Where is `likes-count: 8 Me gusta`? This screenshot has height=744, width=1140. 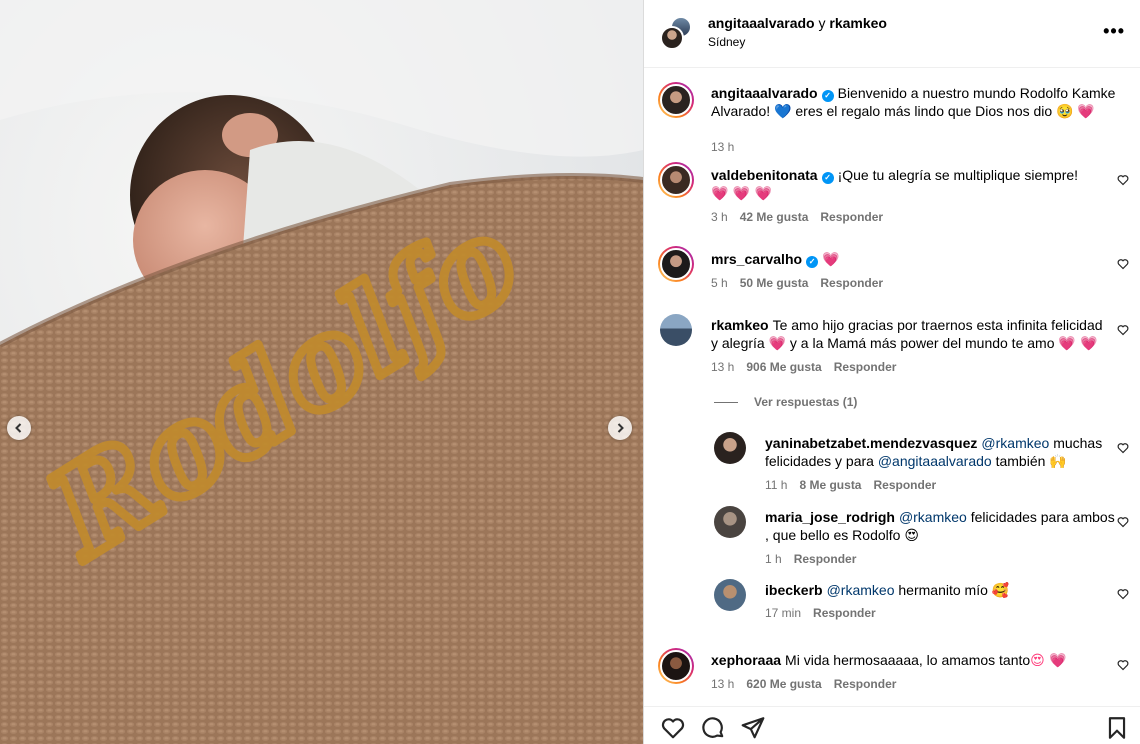 likes-count: 8 Me gusta is located at coordinates (830, 485).